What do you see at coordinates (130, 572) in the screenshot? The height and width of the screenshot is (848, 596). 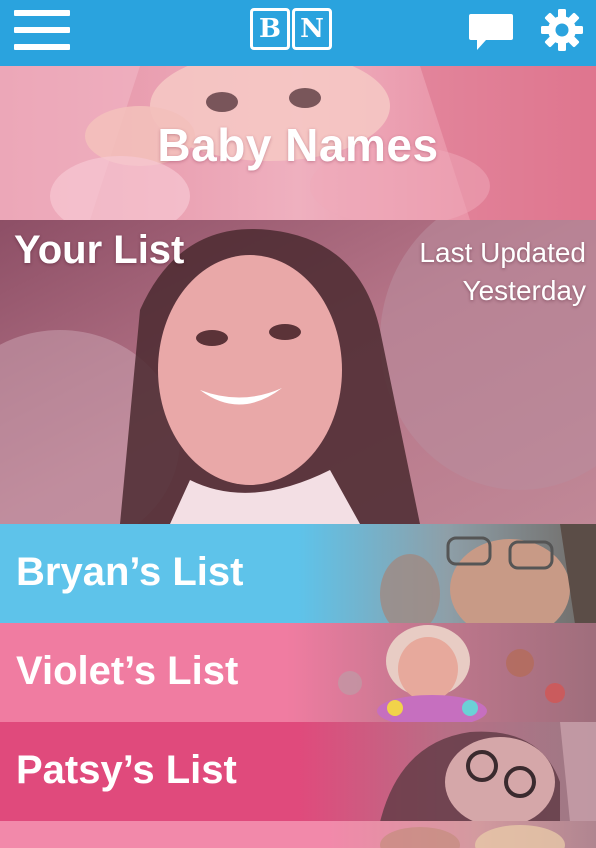 I see `friend-list-label: Bryan’s List` at bounding box center [130, 572].